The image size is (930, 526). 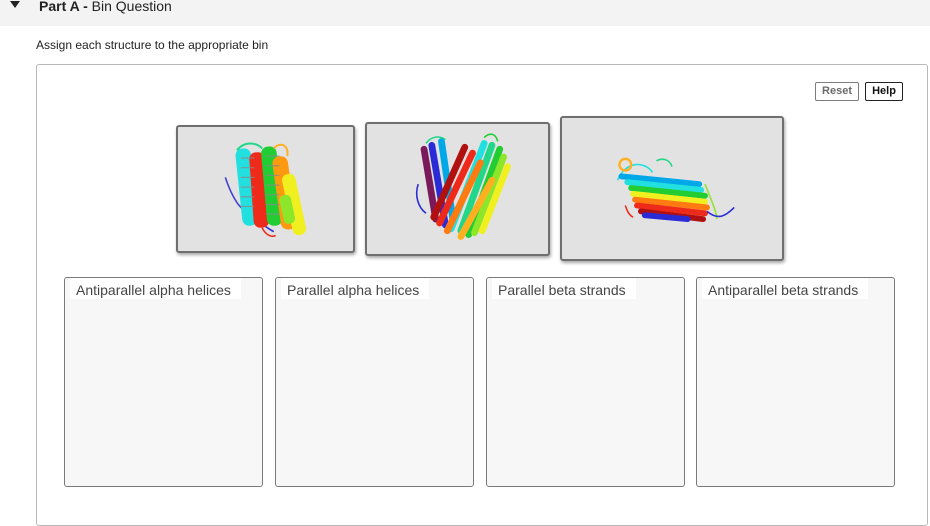 I want to click on bin-label: Antiparallel beta strands, so click(x=785, y=288).